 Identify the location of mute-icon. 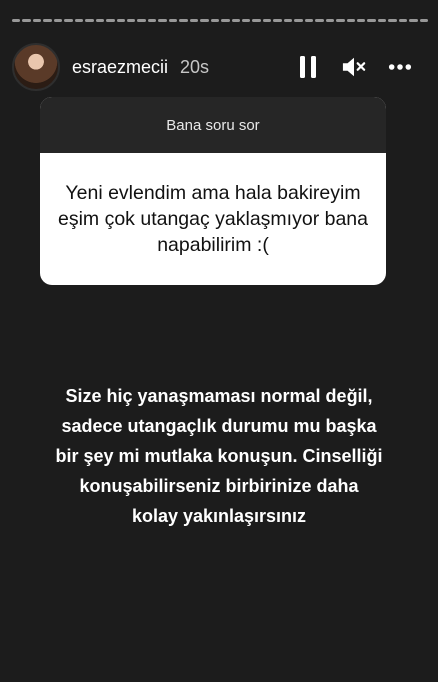
(354, 67).